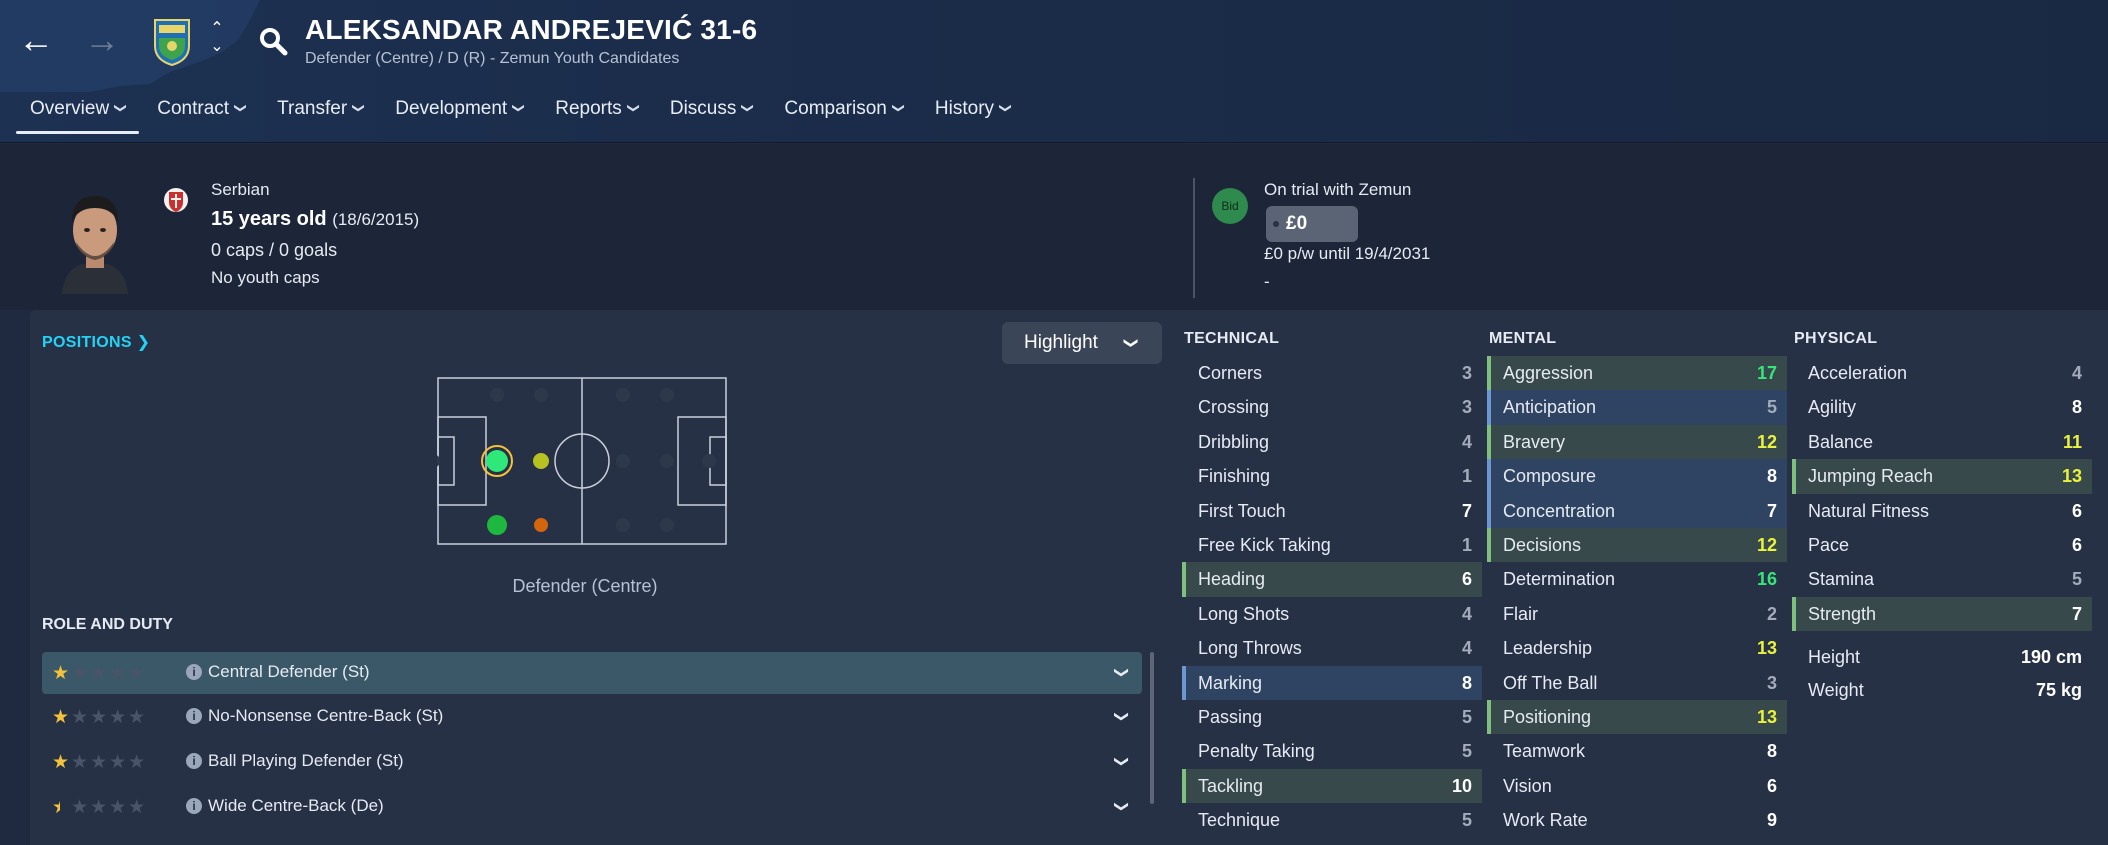  What do you see at coordinates (592, 807) in the screenshot?
I see `role-row: ★★★★★★ i Wide Centre-Back (De) ❯` at bounding box center [592, 807].